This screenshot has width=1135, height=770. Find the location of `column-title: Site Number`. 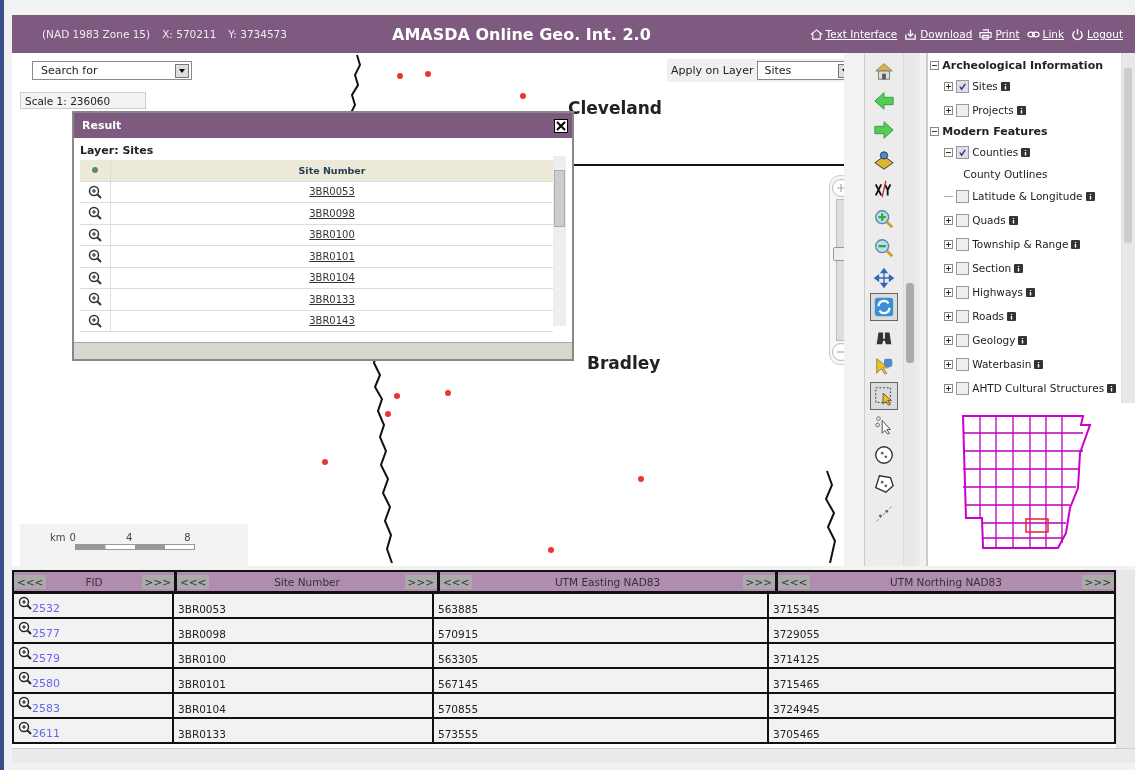

column-title: Site Number is located at coordinates (307, 581).